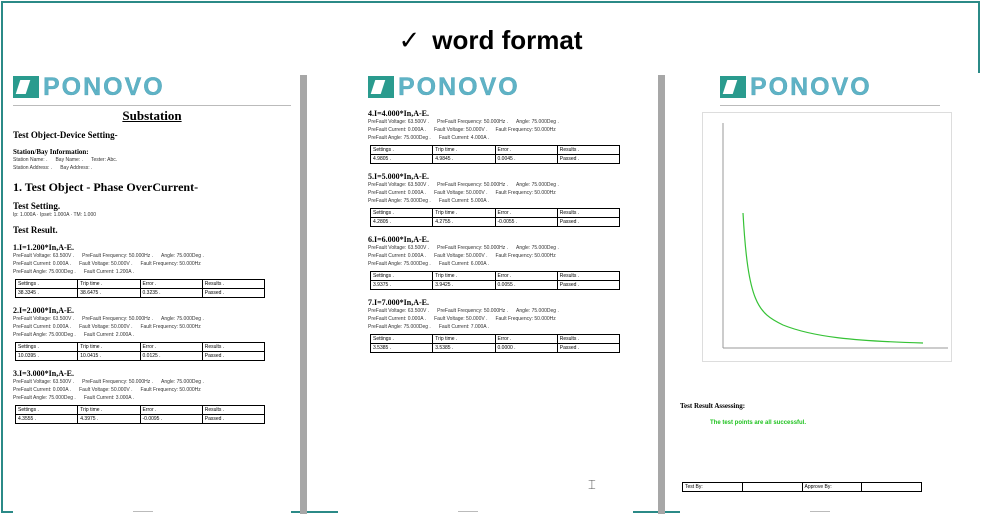 Image resolution: width=981 pixels, height=514 pixels. I want to click on cell-settings: 10.0395 ., so click(46, 356).